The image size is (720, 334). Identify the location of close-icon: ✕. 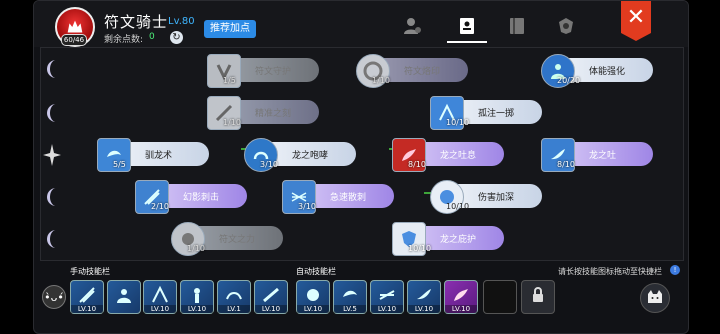
(636, 17).